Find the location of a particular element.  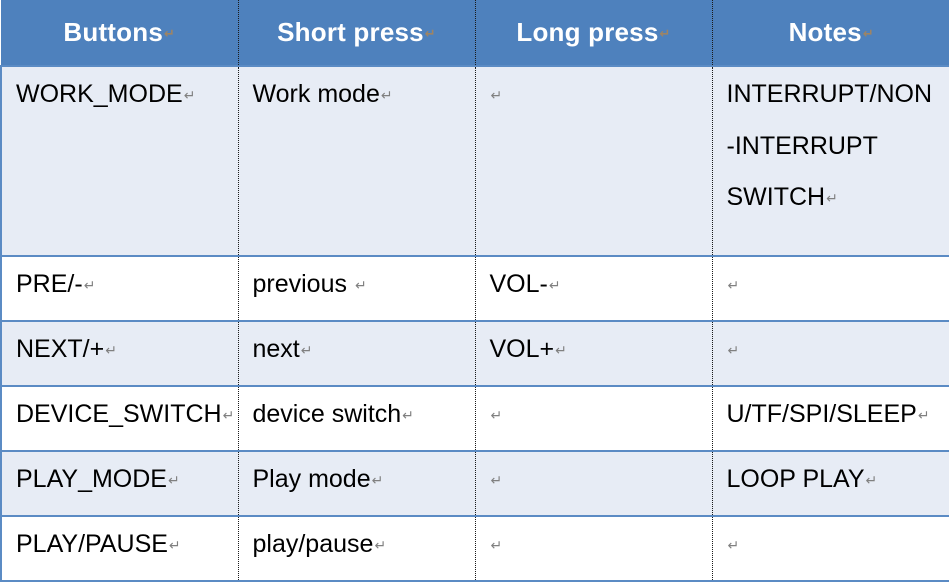

column-header-buttons-label: Buttons is located at coordinates (113, 32).